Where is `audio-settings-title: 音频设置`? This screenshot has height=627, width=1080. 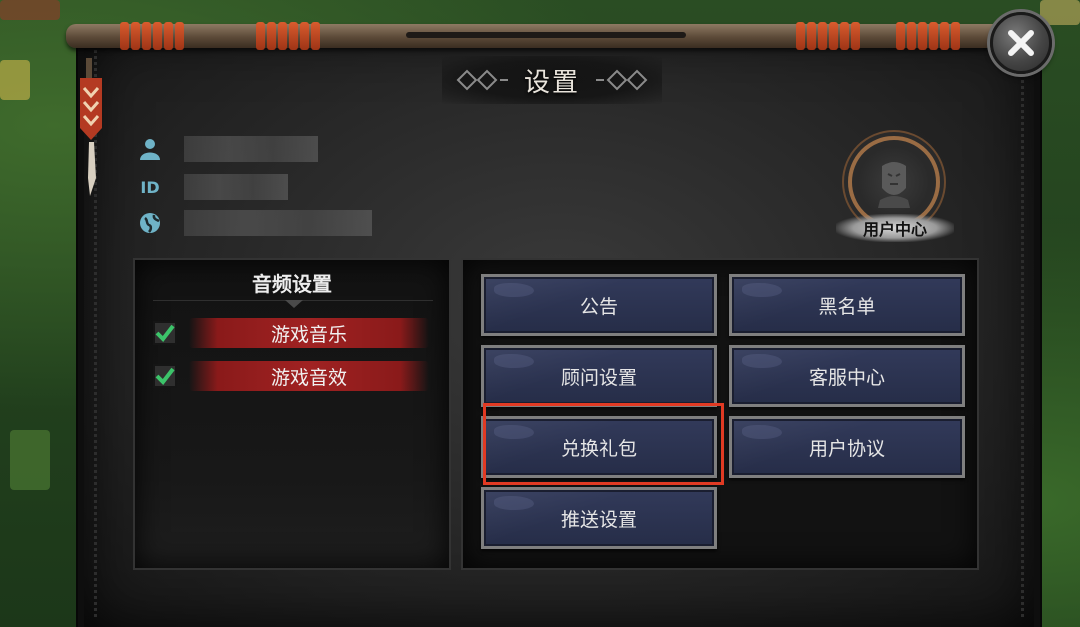
audio-settings-title: 音频设置 is located at coordinates (292, 284).